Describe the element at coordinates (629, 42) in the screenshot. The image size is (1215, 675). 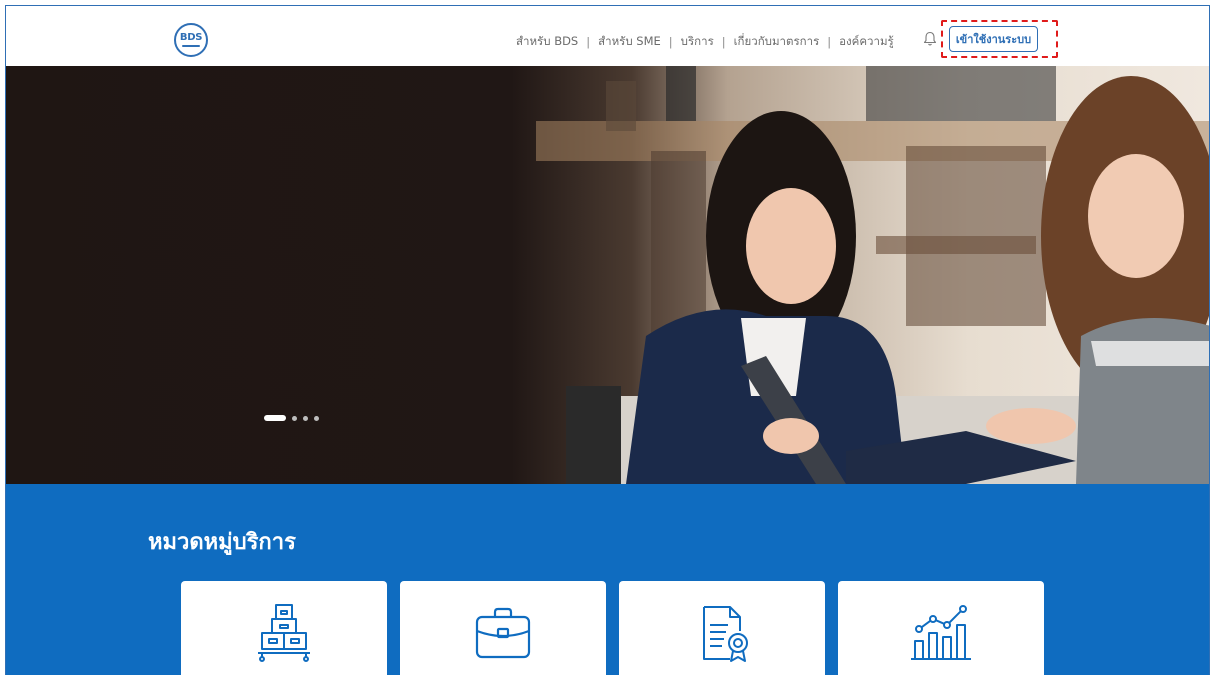
I see `nav-item-for-sme: สำหรับ SME` at that location.